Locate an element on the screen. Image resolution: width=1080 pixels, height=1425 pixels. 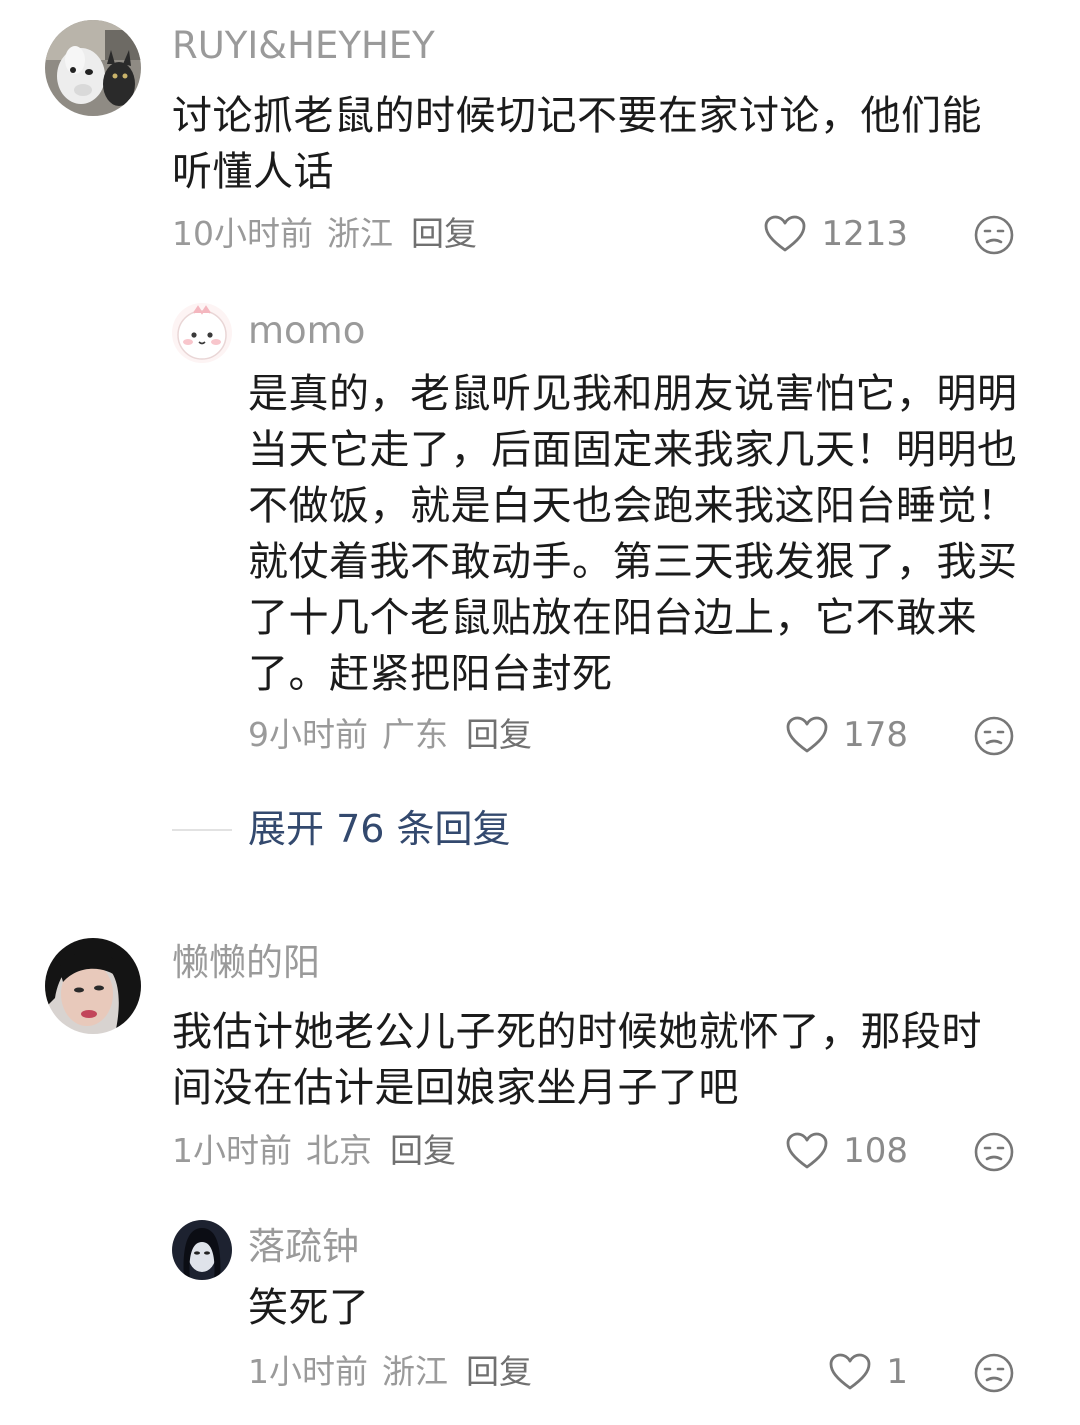
username: momo is located at coordinates (306, 330).